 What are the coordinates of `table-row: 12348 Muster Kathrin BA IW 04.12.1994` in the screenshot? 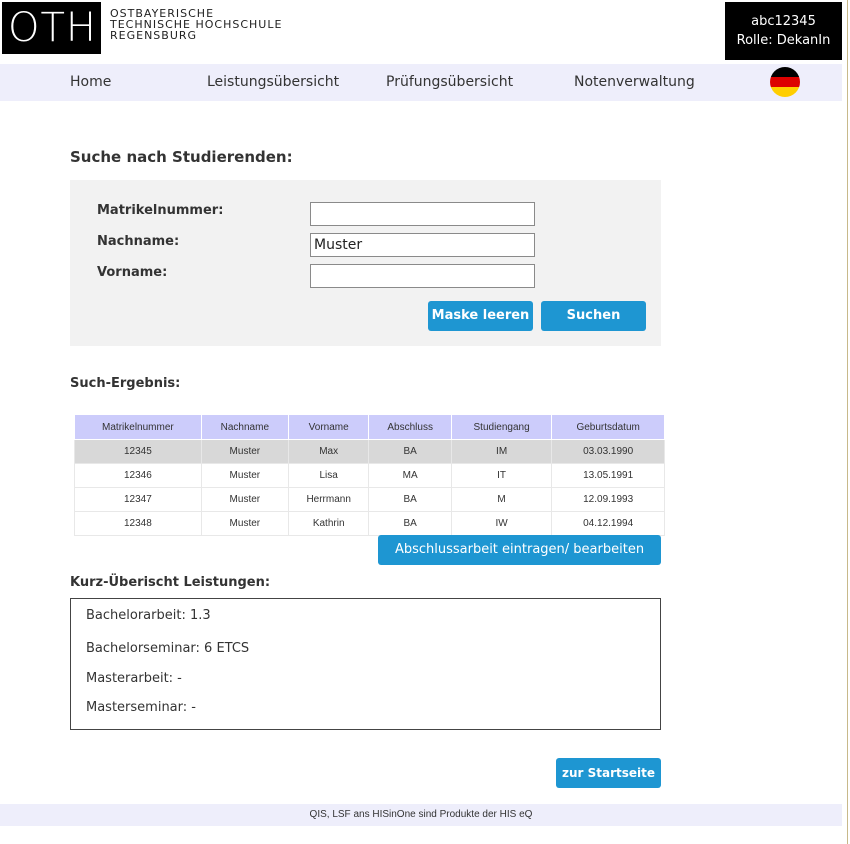 It's located at (369, 523).